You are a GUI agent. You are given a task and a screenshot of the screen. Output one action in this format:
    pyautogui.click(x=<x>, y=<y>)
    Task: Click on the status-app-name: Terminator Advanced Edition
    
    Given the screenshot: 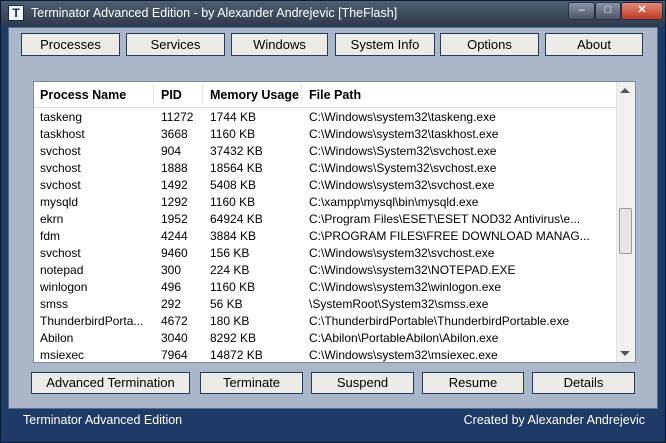 What is the action you would take?
    pyautogui.click(x=103, y=420)
    